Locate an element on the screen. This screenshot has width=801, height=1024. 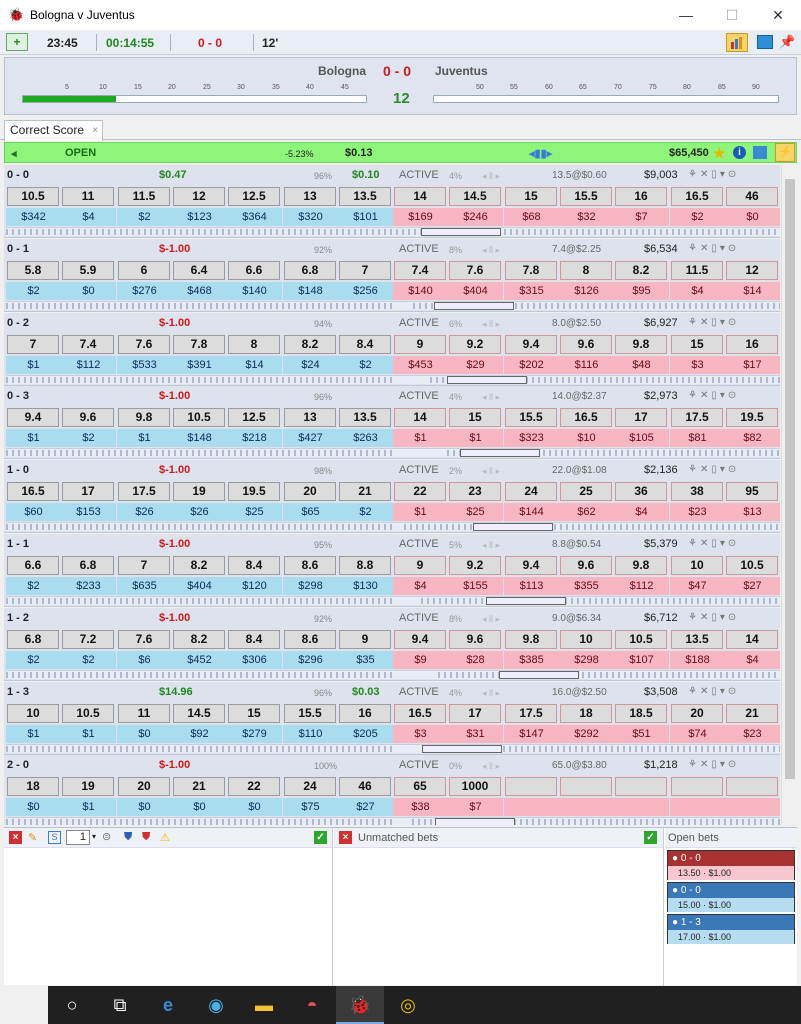
back-odds-button: 11 is located at coordinates (88, 196).